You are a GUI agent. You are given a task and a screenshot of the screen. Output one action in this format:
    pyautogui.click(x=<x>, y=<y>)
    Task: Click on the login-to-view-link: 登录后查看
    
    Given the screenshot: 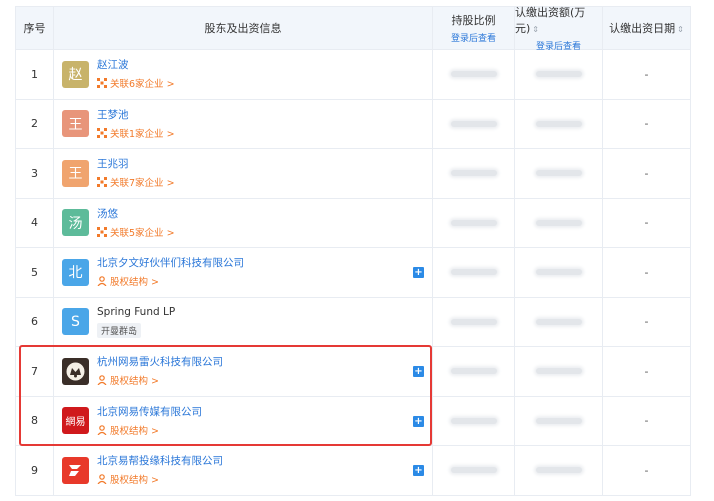 What is the action you would take?
    pyautogui.click(x=473, y=37)
    